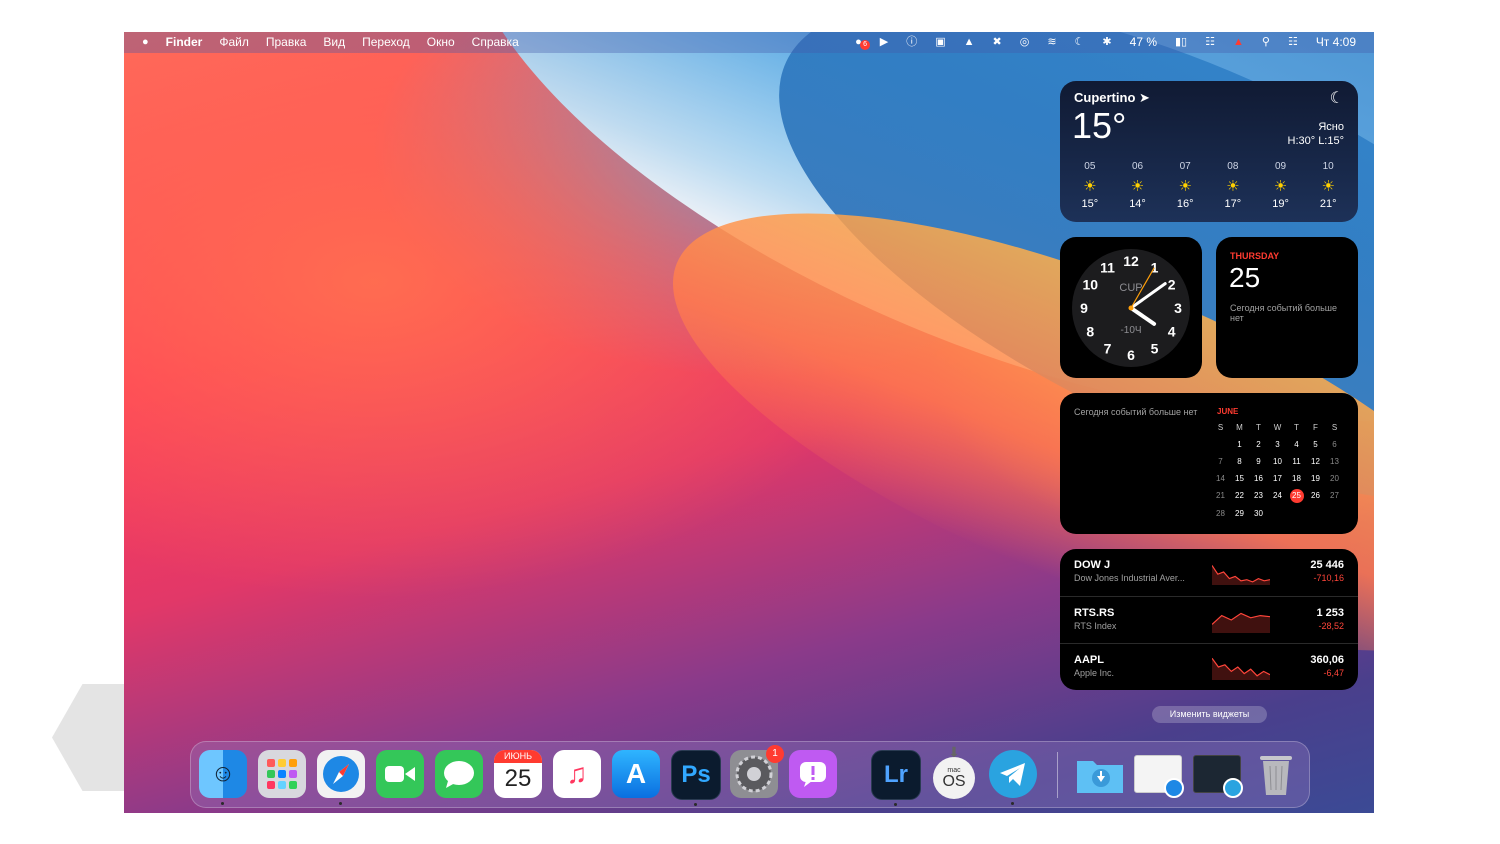 Image resolution: width=1500 pixels, height=844 pixels. I want to click on date-widget: THURSDAY 25 Сегодня событий больше нет, so click(1287, 307).